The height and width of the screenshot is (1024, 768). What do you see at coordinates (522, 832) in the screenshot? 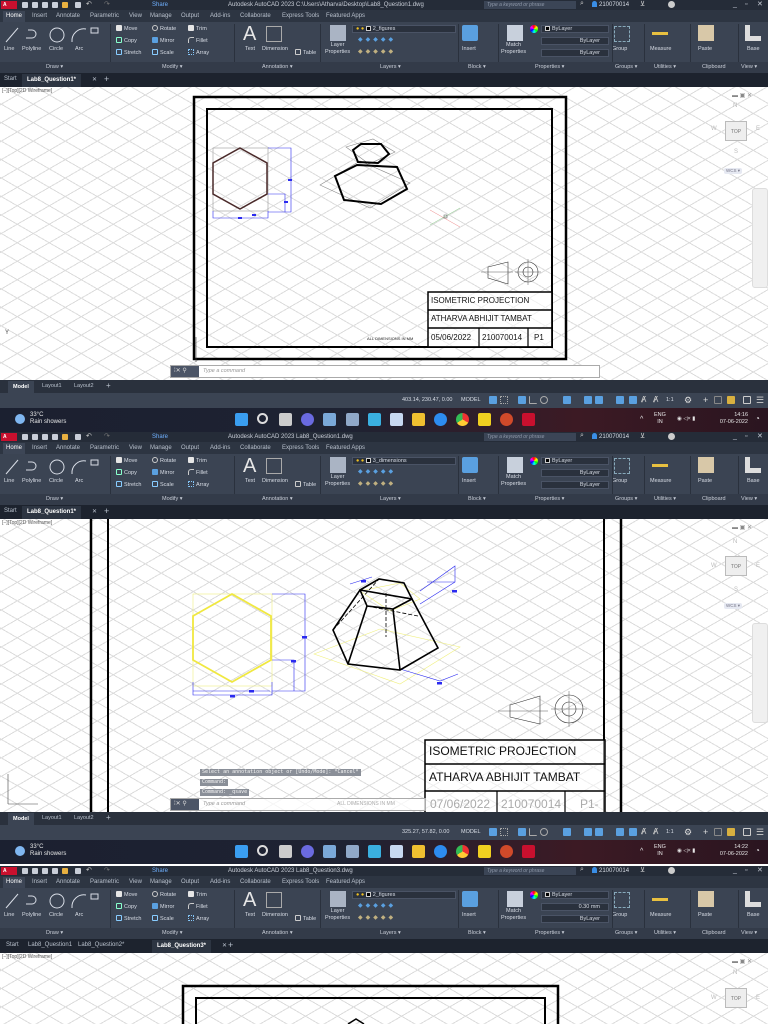
I see `infer-icon` at bounding box center [522, 832].